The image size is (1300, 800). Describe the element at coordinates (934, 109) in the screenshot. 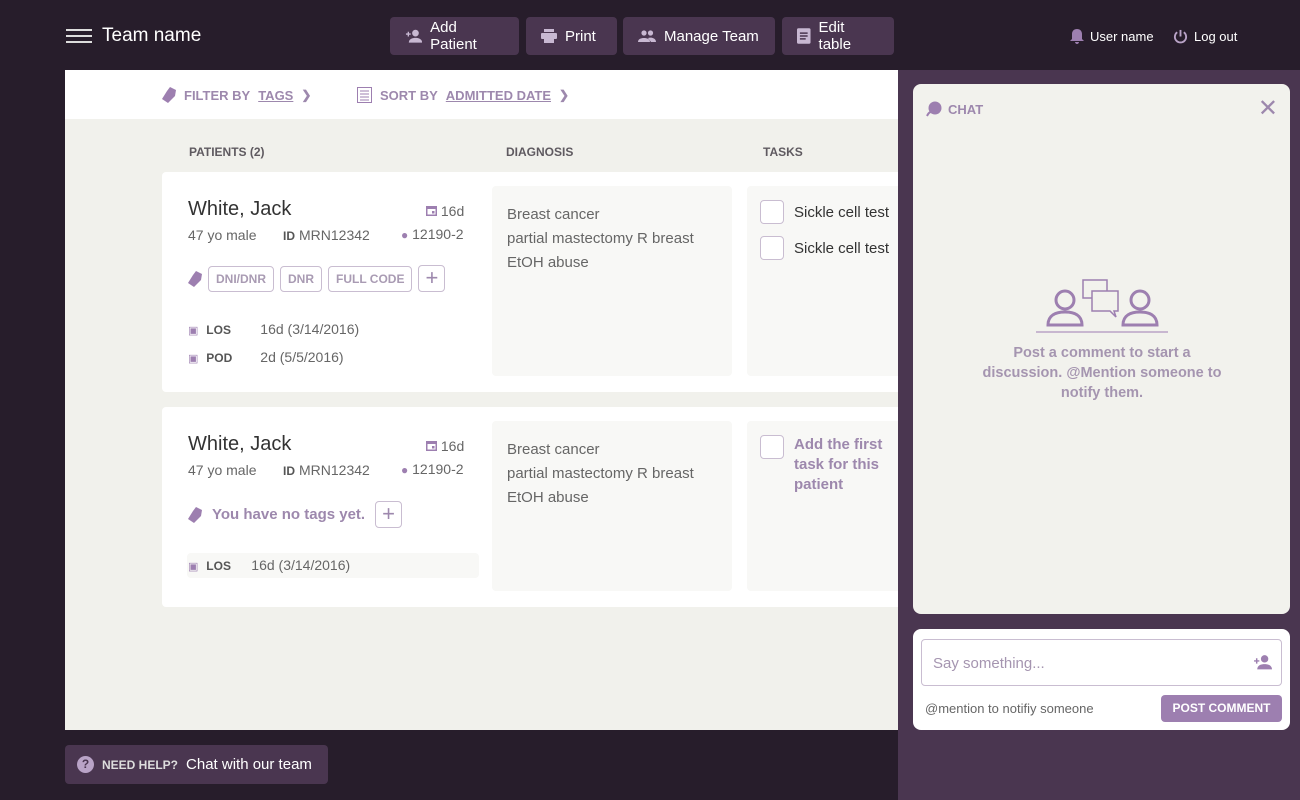

I see `chat-bubble-icon` at that location.